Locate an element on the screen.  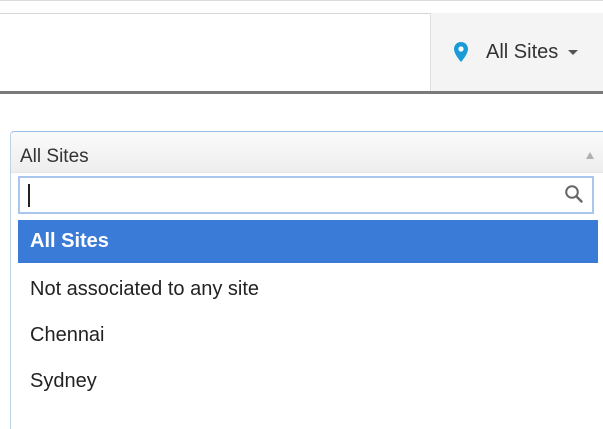
option-not-associated: Not associated to any site is located at coordinates (308, 289).